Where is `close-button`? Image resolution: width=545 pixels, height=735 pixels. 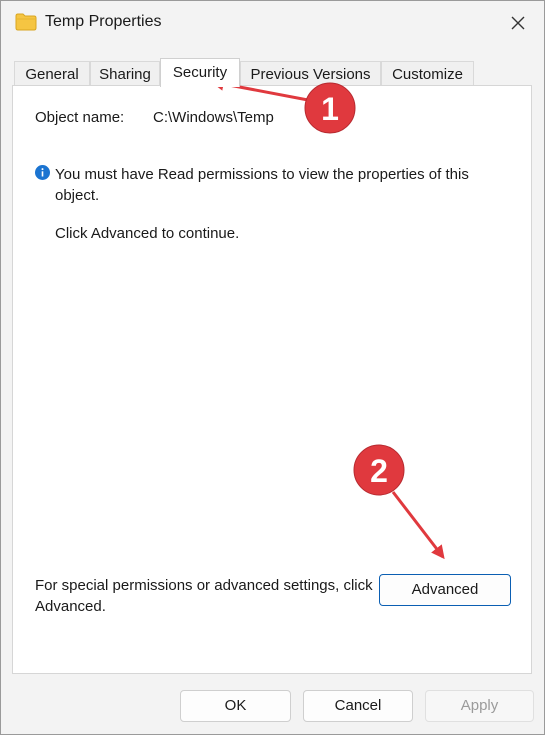 close-button is located at coordinates (518, 23).